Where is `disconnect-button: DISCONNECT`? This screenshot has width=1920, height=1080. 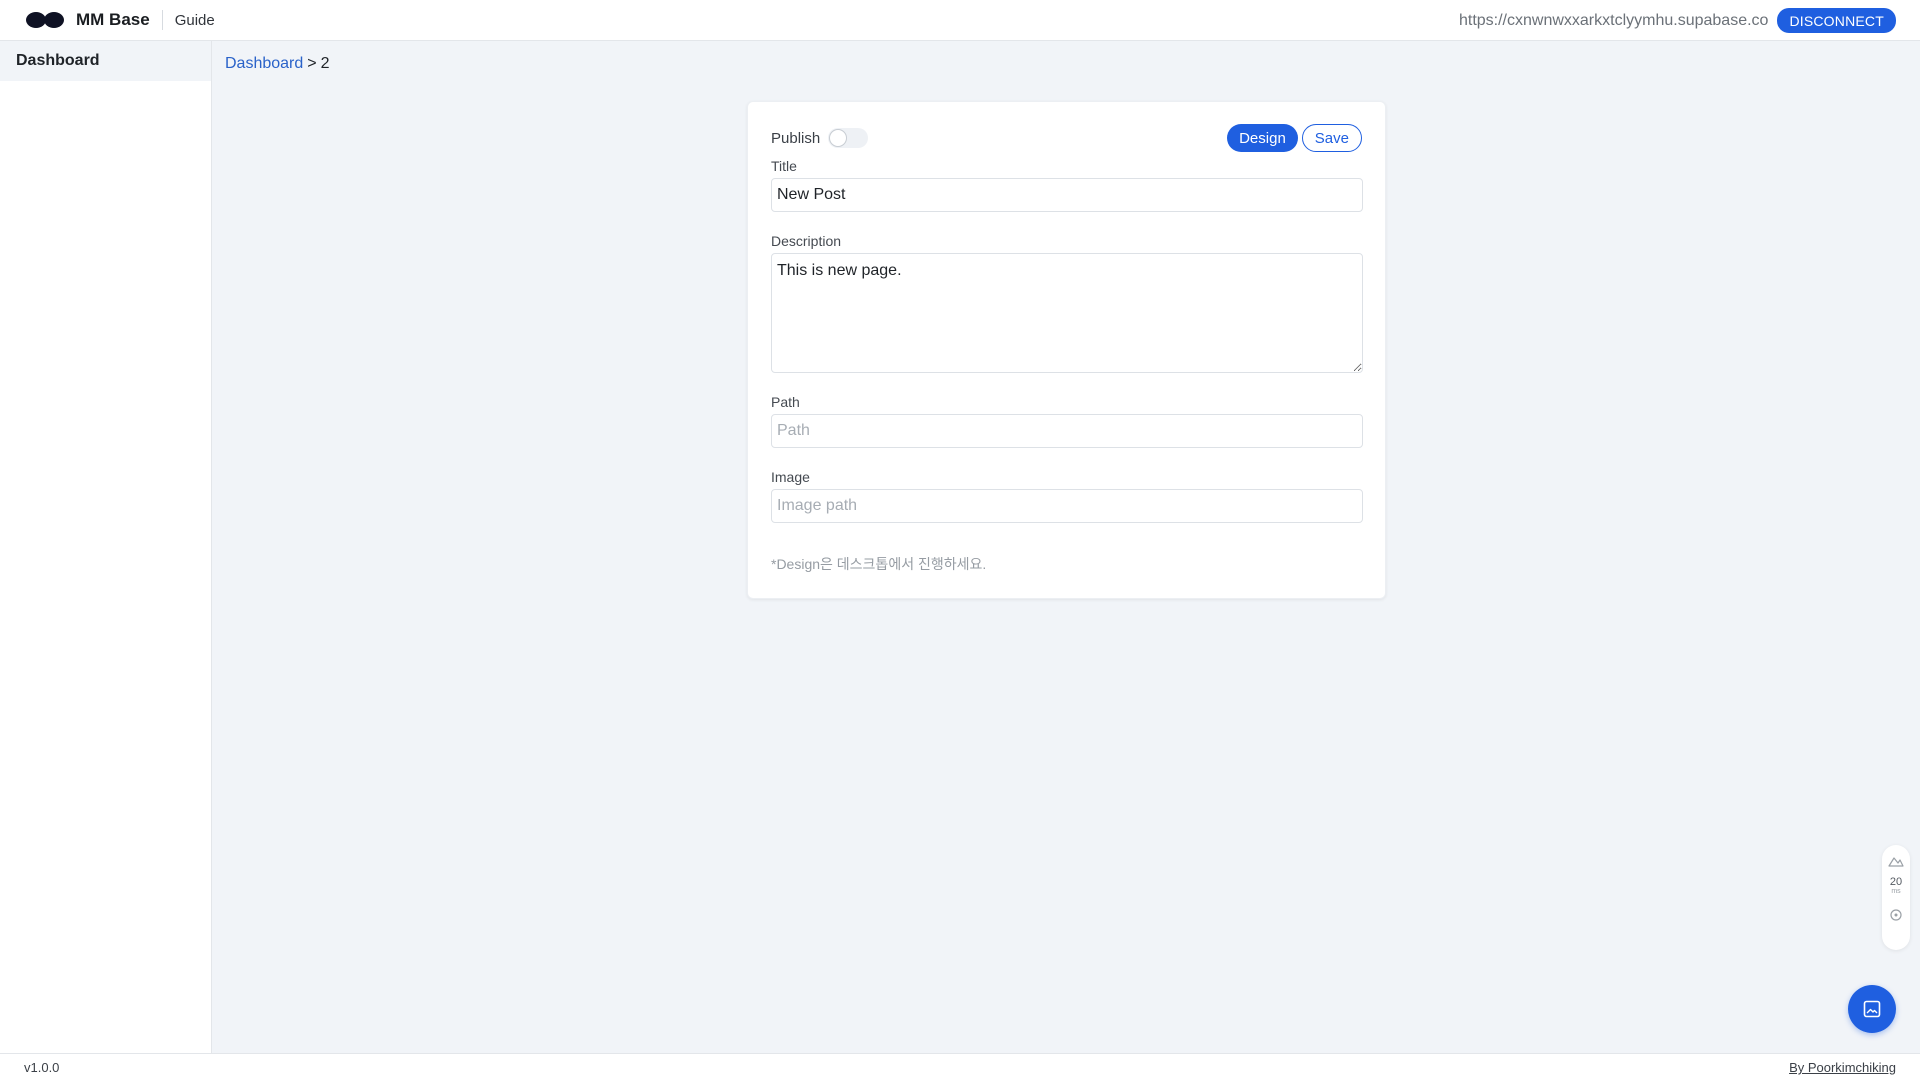
disconnect-button: DISCONNECT is located at coordinates (1836, 20).